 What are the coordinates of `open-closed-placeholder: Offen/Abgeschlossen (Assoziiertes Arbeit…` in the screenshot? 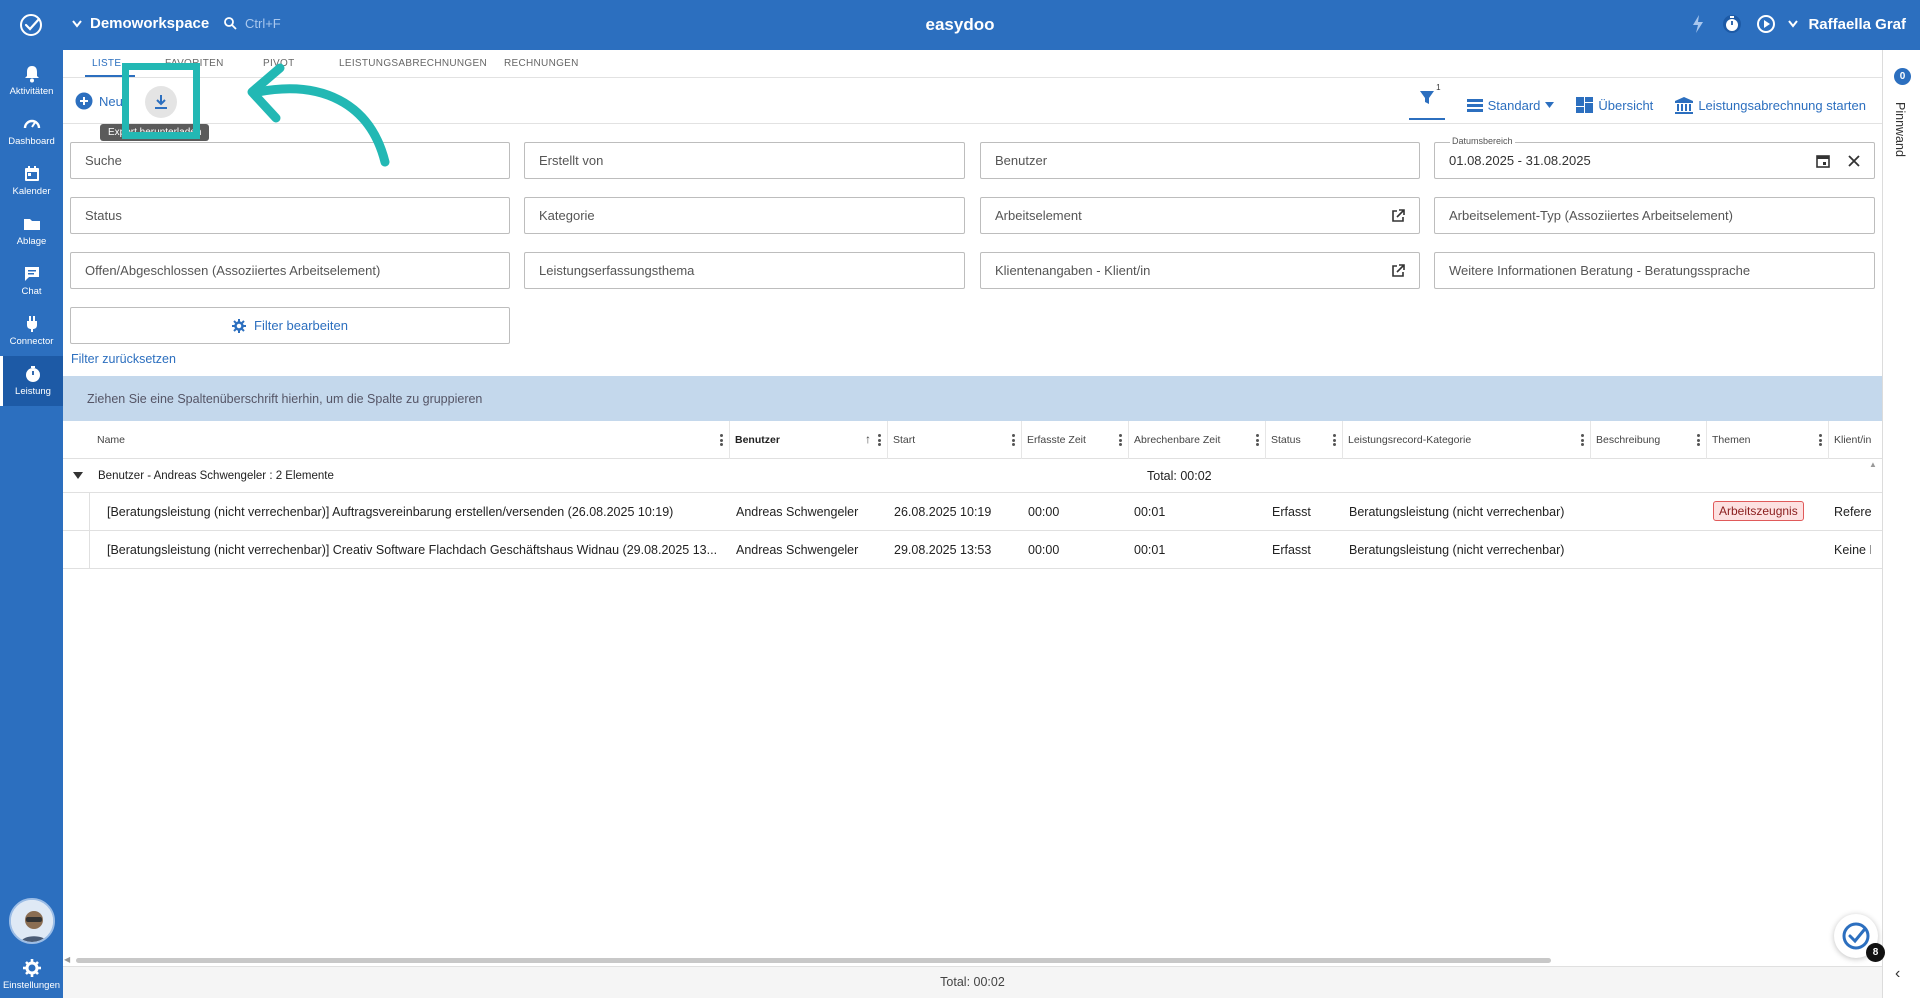 It's located at (233, 270).